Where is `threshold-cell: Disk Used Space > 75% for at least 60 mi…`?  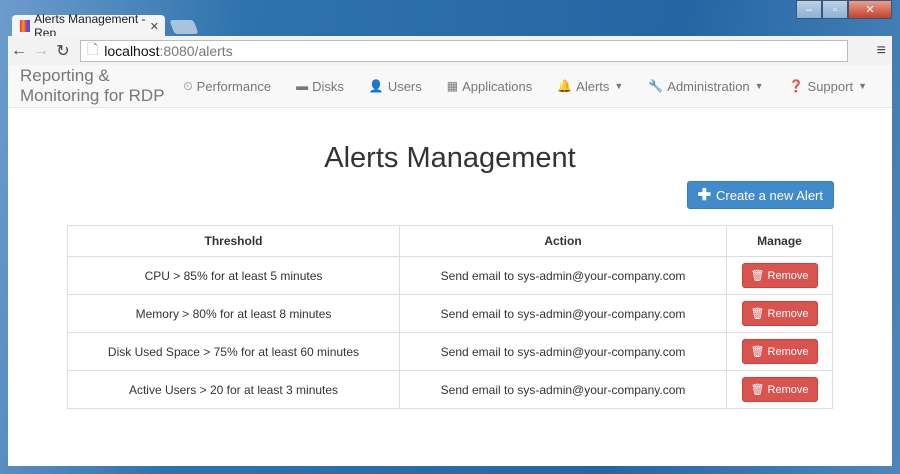
threshold-cell: Disk Used Space > 75% for at least 60 mi… is located at coordinates (233, 351).